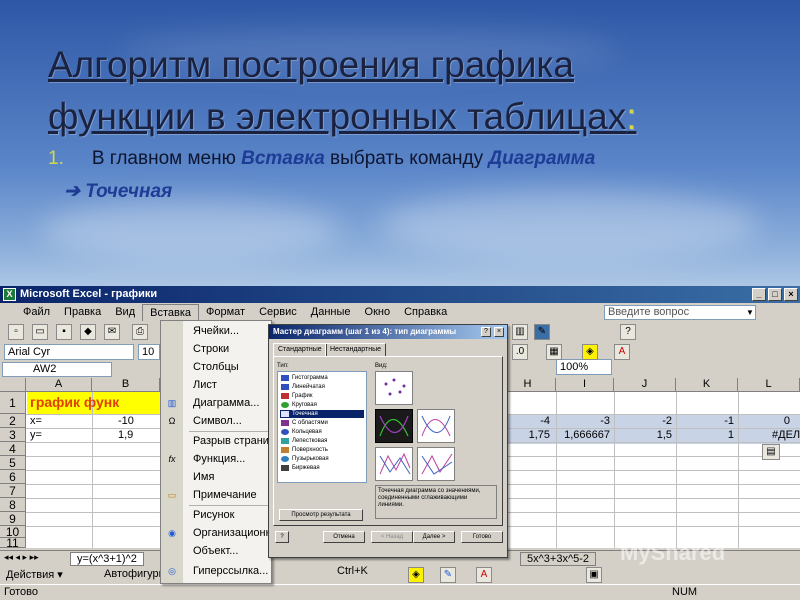 The width and height of the screenshot is (800, 600). What do you see at coordinates (225, 495) in the screenshot?
I see `insert-comment-item: Примечание` at bounding box center [225, 495].